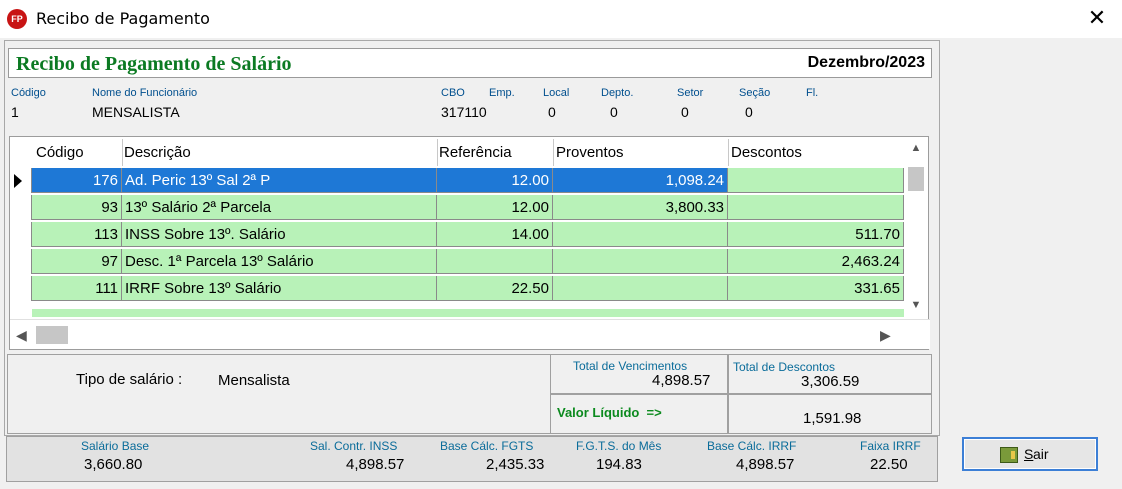  Describe the element at coordinates (15, 112) in the screenshot. I see `employee-code: 1` at that location.